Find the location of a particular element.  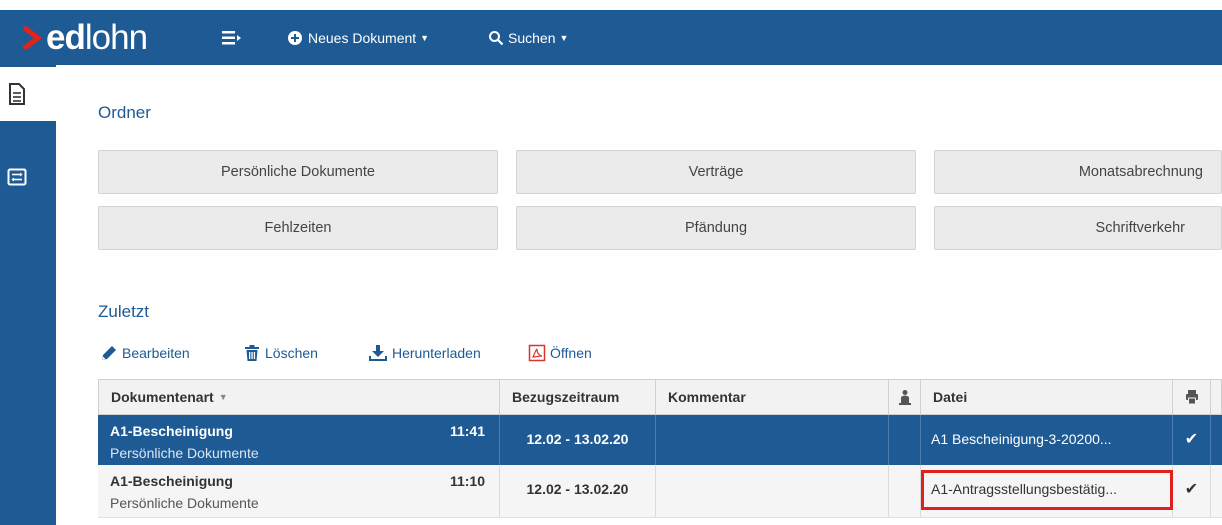

folder-button-monthly-statement: Monatsabrechnung is located at coordinates (1078, 172).